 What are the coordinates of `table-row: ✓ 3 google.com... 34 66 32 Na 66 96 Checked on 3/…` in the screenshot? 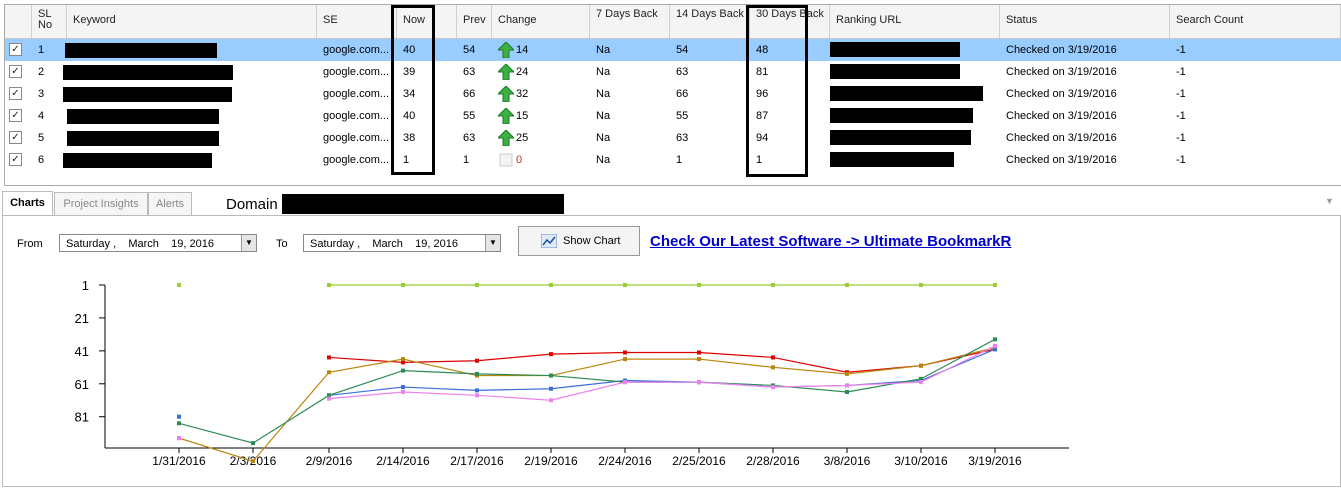 It's located at (673, 94).